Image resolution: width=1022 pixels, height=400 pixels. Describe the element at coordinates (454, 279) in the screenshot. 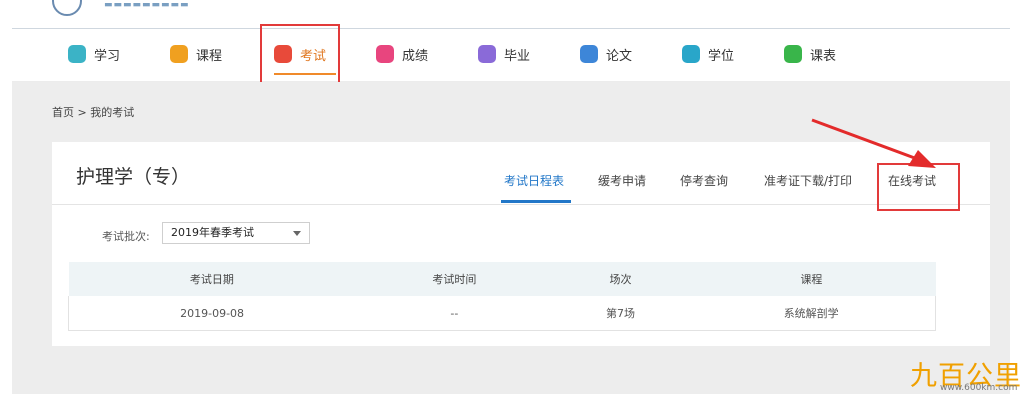

I see `column-header-time: 考试时间` at that location.